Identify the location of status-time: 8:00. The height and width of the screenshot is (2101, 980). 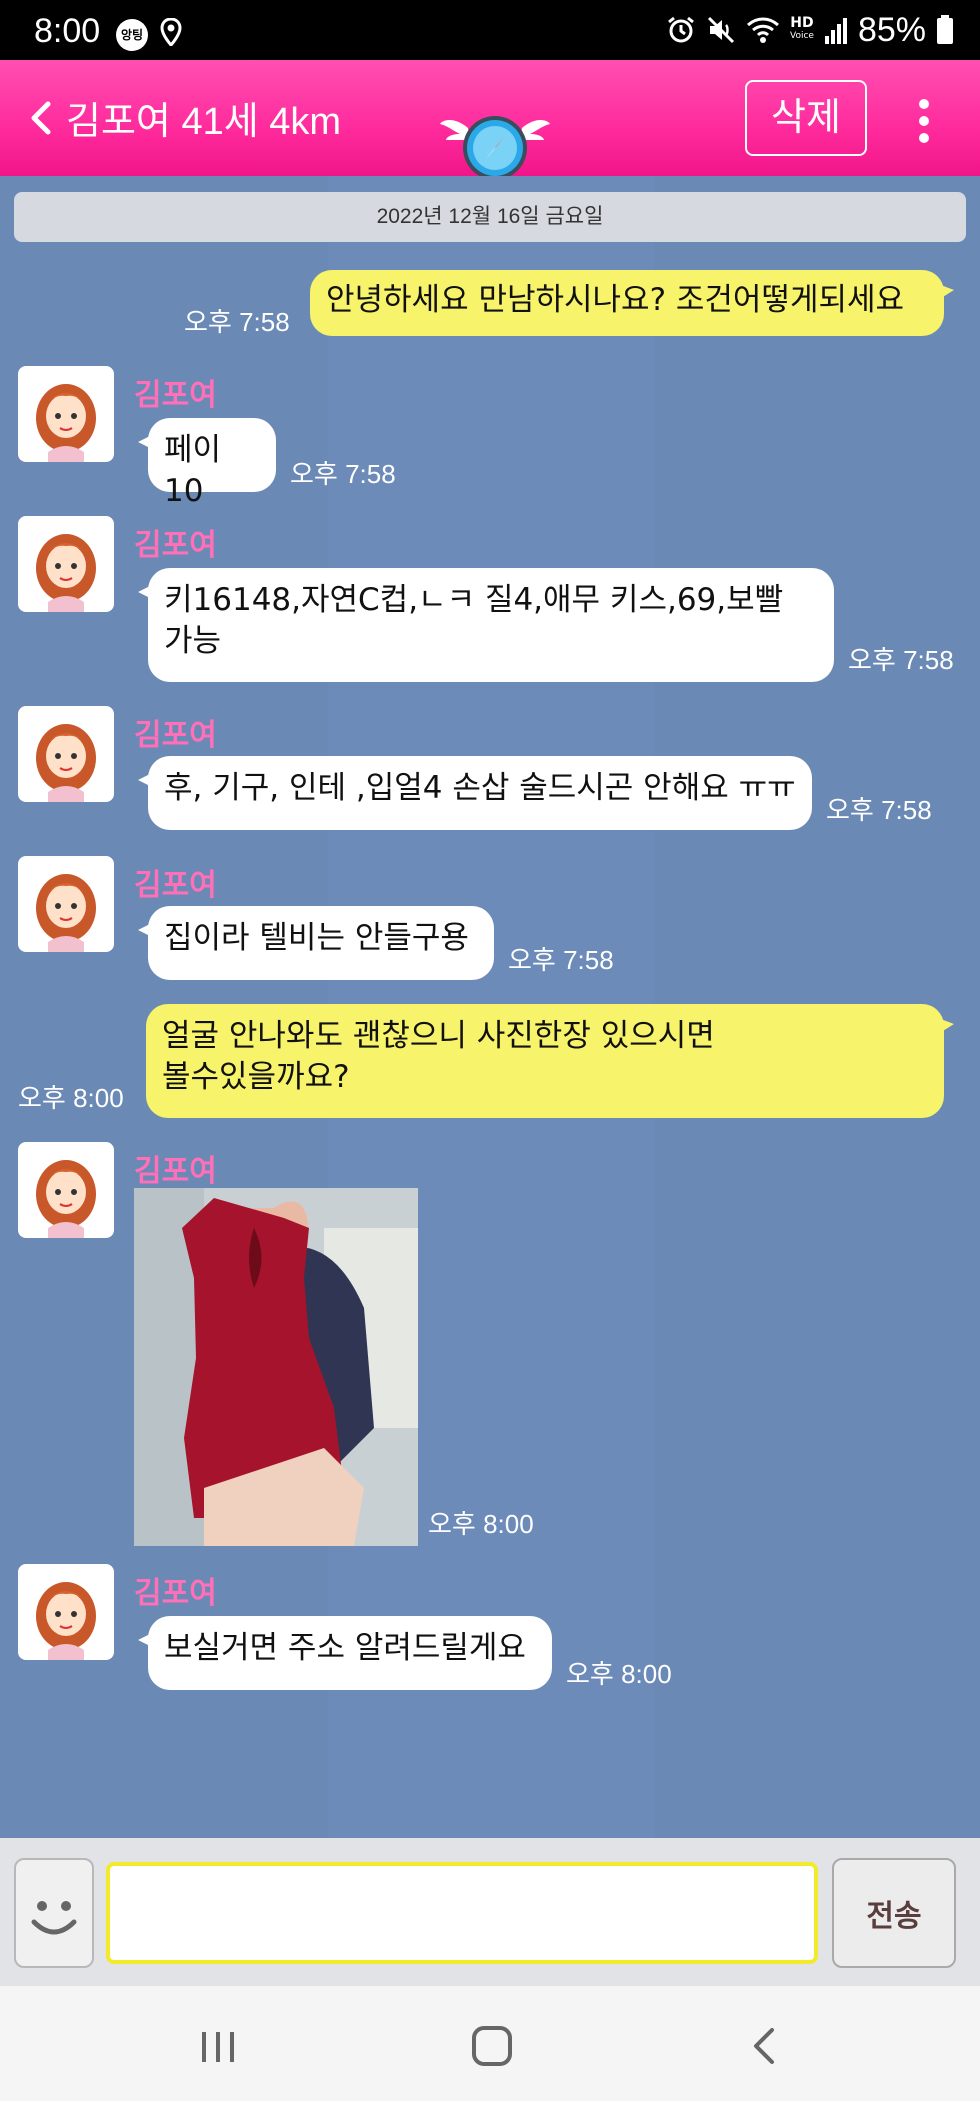
(67, 31).